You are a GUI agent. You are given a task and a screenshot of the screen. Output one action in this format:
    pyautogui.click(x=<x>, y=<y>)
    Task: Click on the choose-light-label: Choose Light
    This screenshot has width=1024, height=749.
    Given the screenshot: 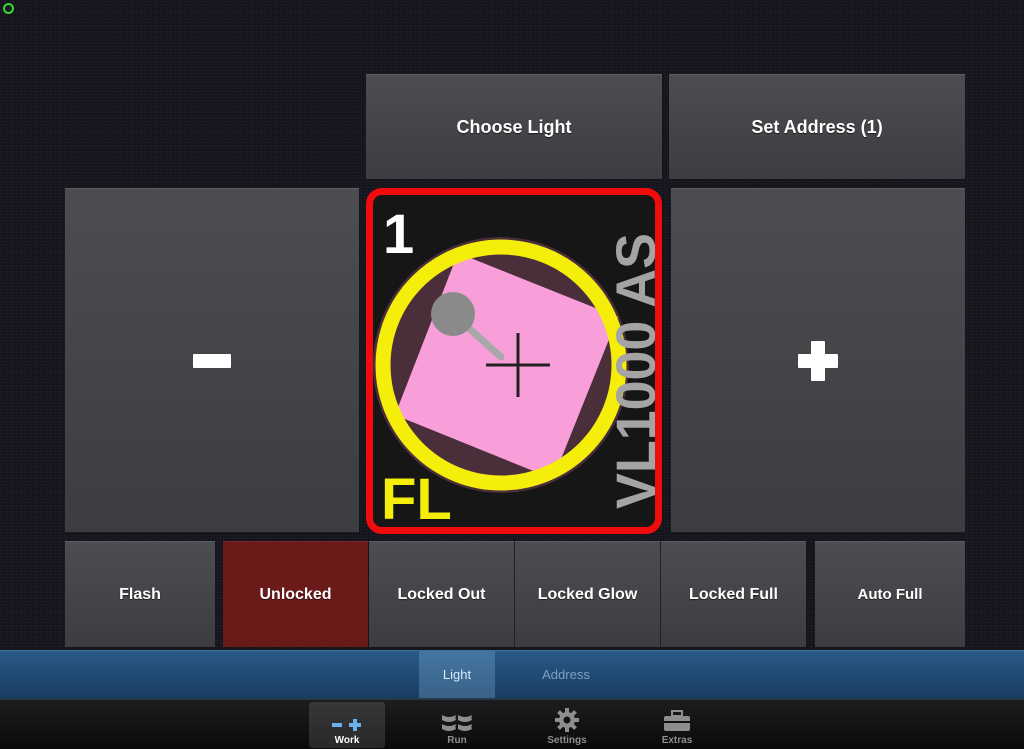 What is the action you would take?
    pyautogui.click(x=514, y=126)
    